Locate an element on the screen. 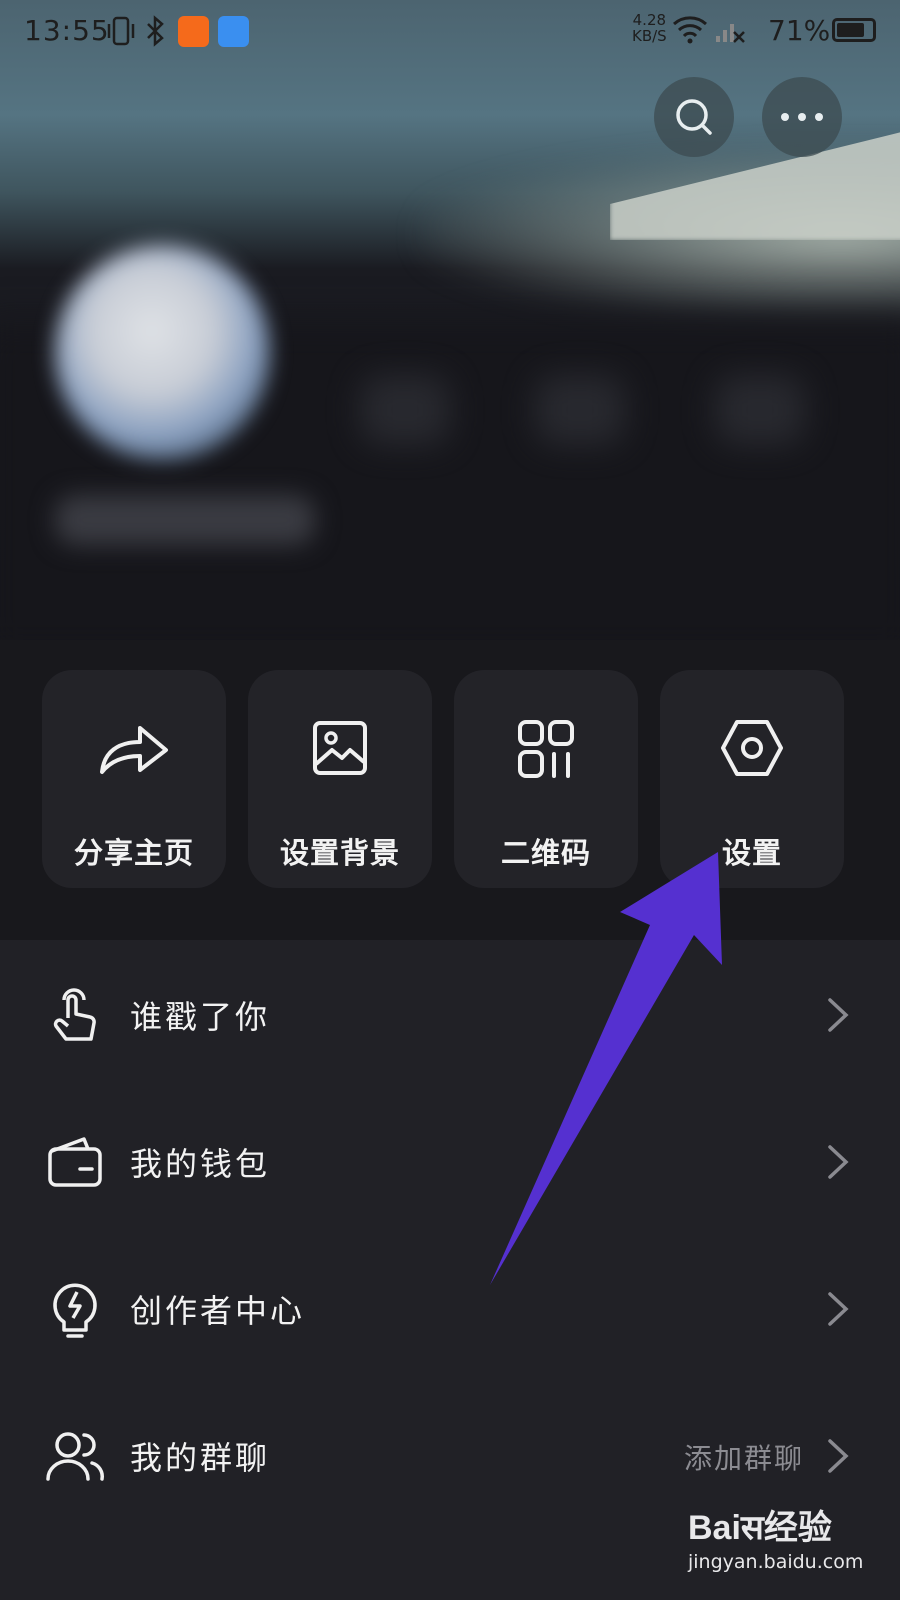  cellular-signal-icon is located at coordinates (730, 32).